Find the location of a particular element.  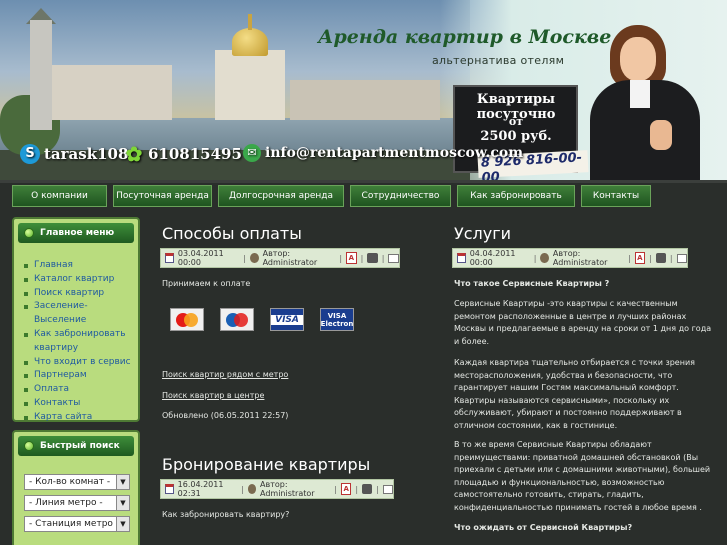

visa-strip: VISA is located at coordinates (287, 319).